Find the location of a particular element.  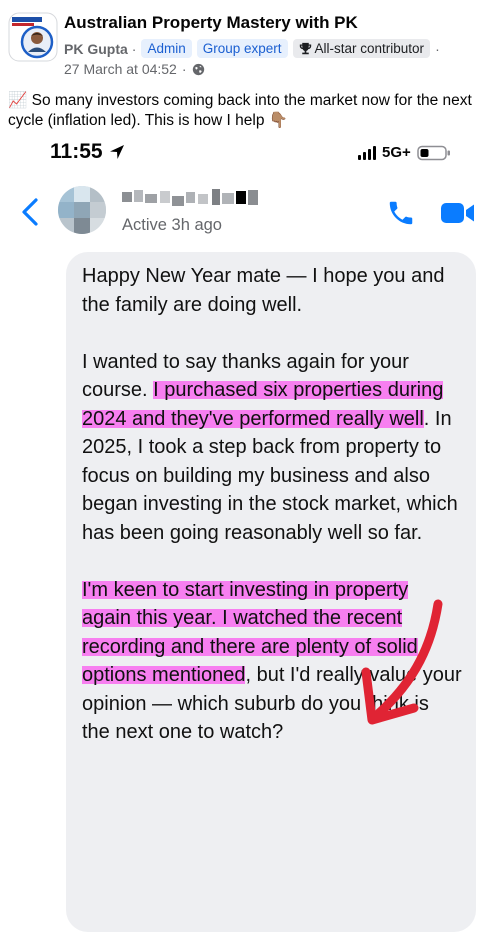

all-star-label: All-star contributor is located at coordinates (369, 48).